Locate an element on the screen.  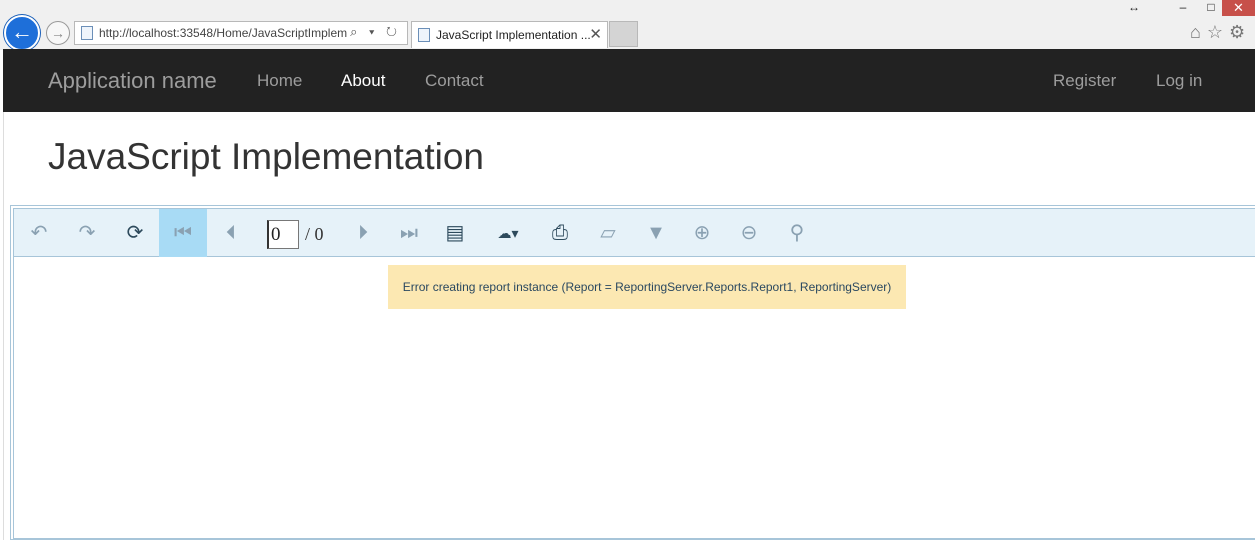
nav-login: Log in is located at coordinates (1179, 81).